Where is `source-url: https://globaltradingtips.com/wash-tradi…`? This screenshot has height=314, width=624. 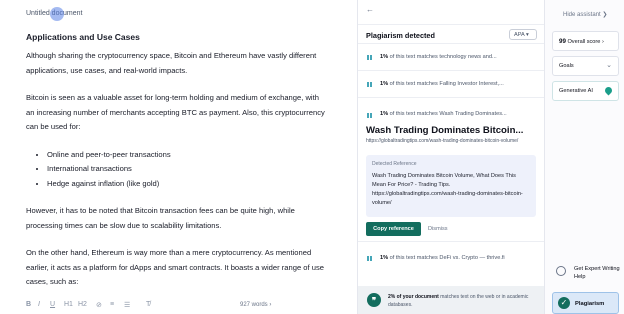 source-url: https://globaltradingtips.com/wash-tradi… is located at coordinates (442, 141).